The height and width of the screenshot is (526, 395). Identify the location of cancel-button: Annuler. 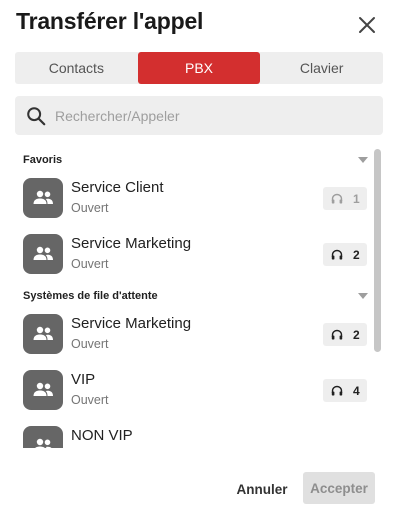
(262, 489).